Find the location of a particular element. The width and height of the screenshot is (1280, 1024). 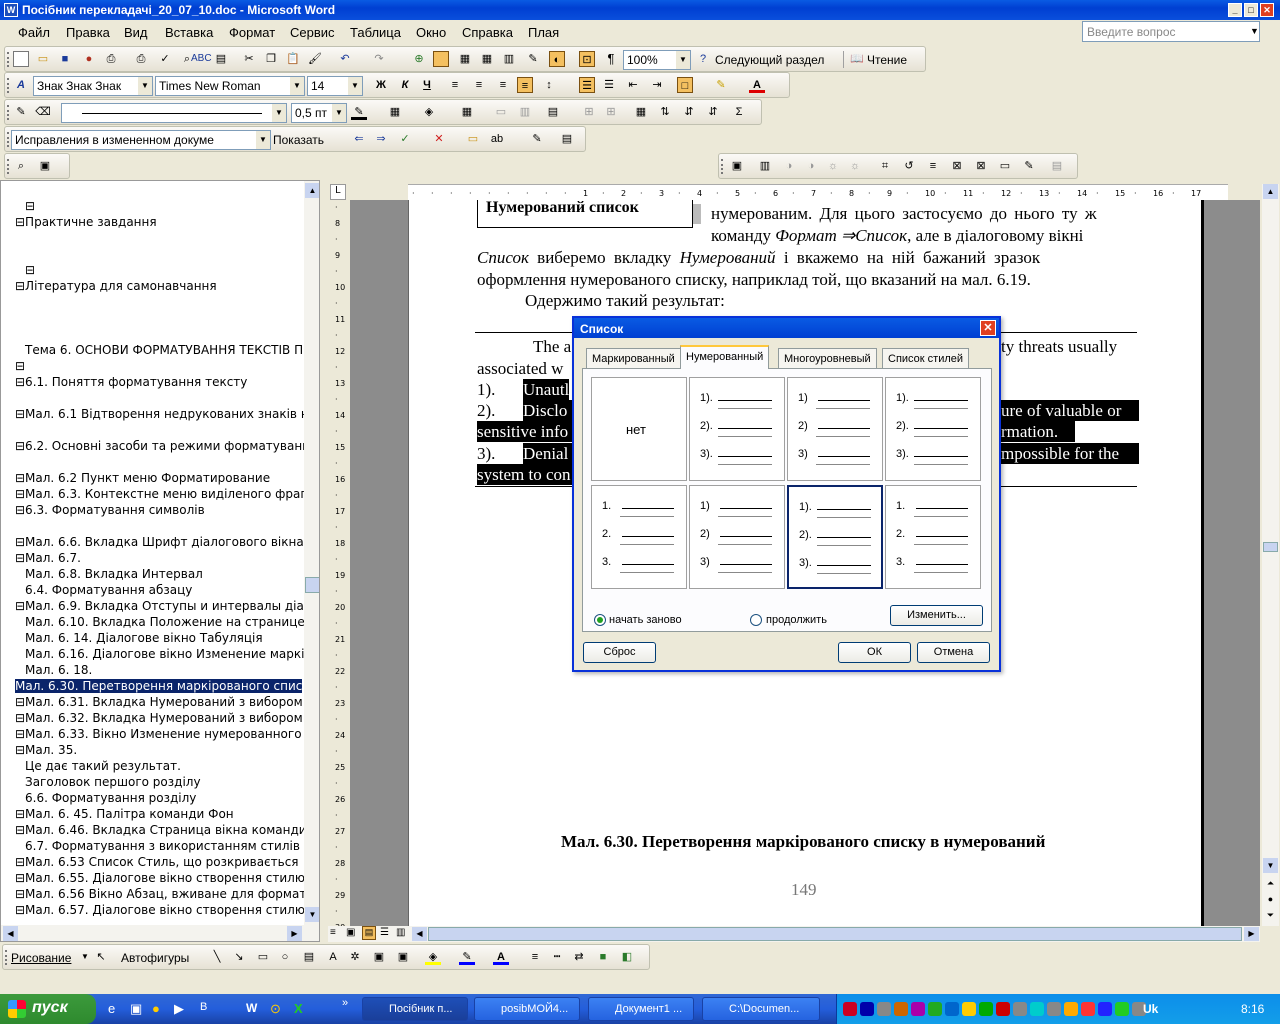

borders-icon: ▦ is located at coordinates (395, 112).